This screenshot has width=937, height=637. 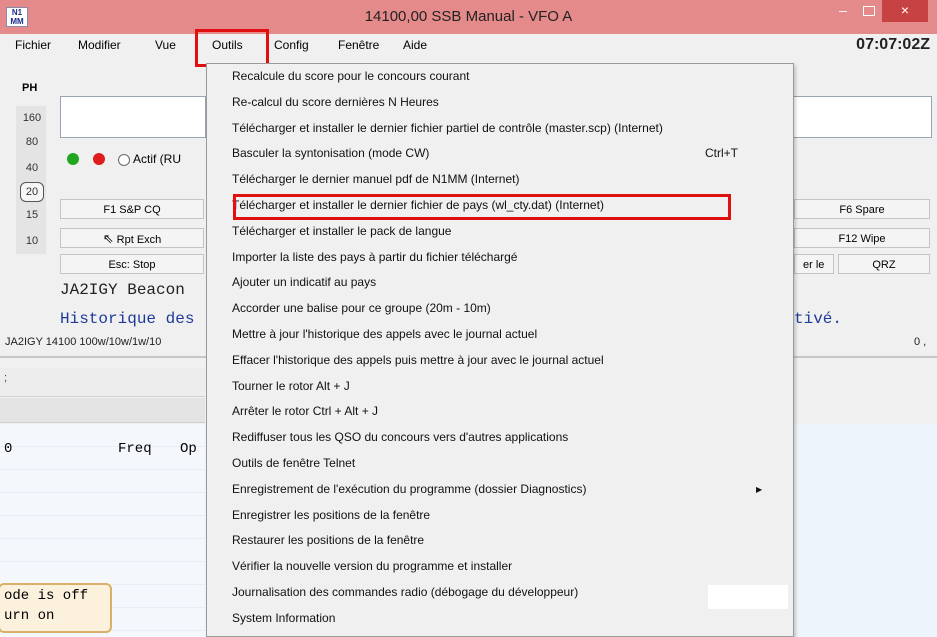 What do you see at coordinates (132, 264) in the screenshot?
I see `esc-stop-button: Esc: Stop` at bounding box center [132, 264].